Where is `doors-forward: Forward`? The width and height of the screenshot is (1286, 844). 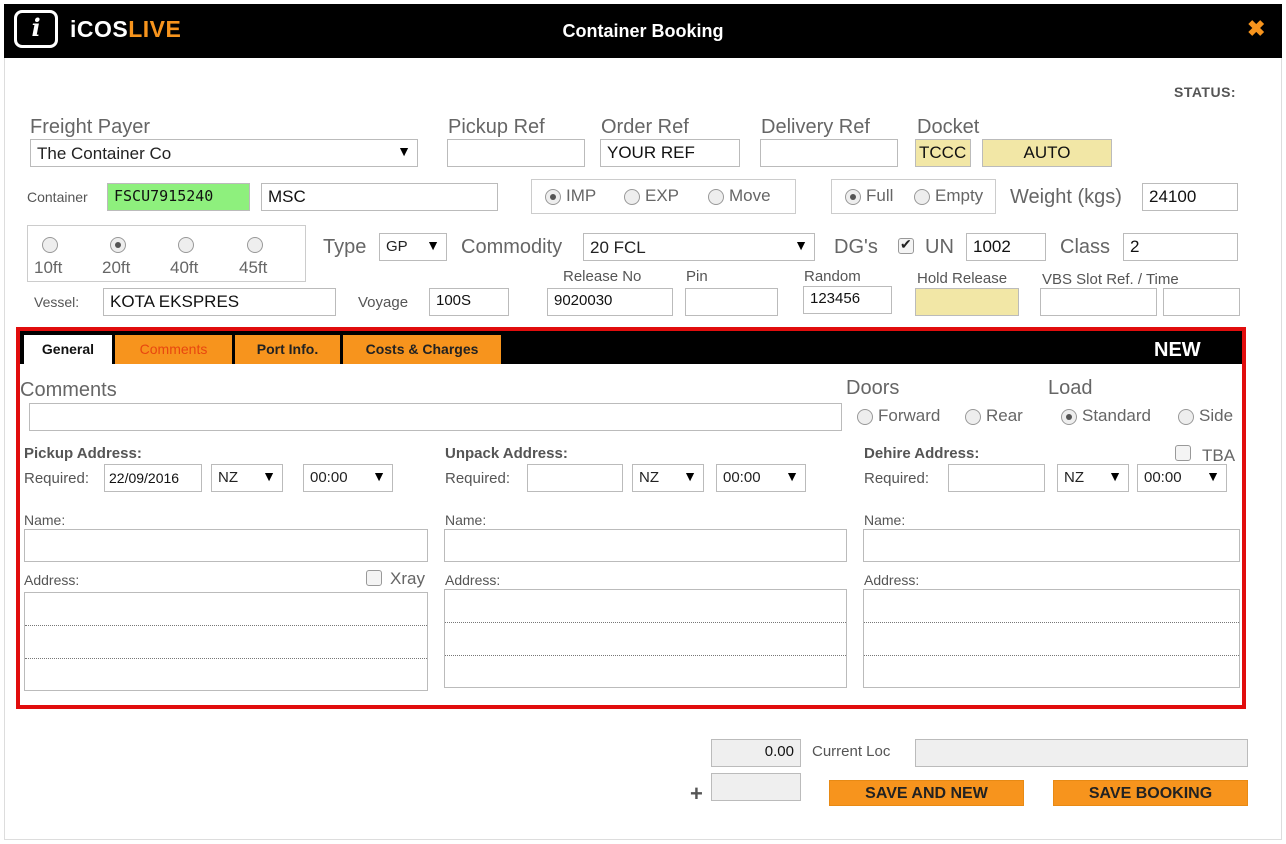 doors-forward: Forward is located at coordinates (898, 416).